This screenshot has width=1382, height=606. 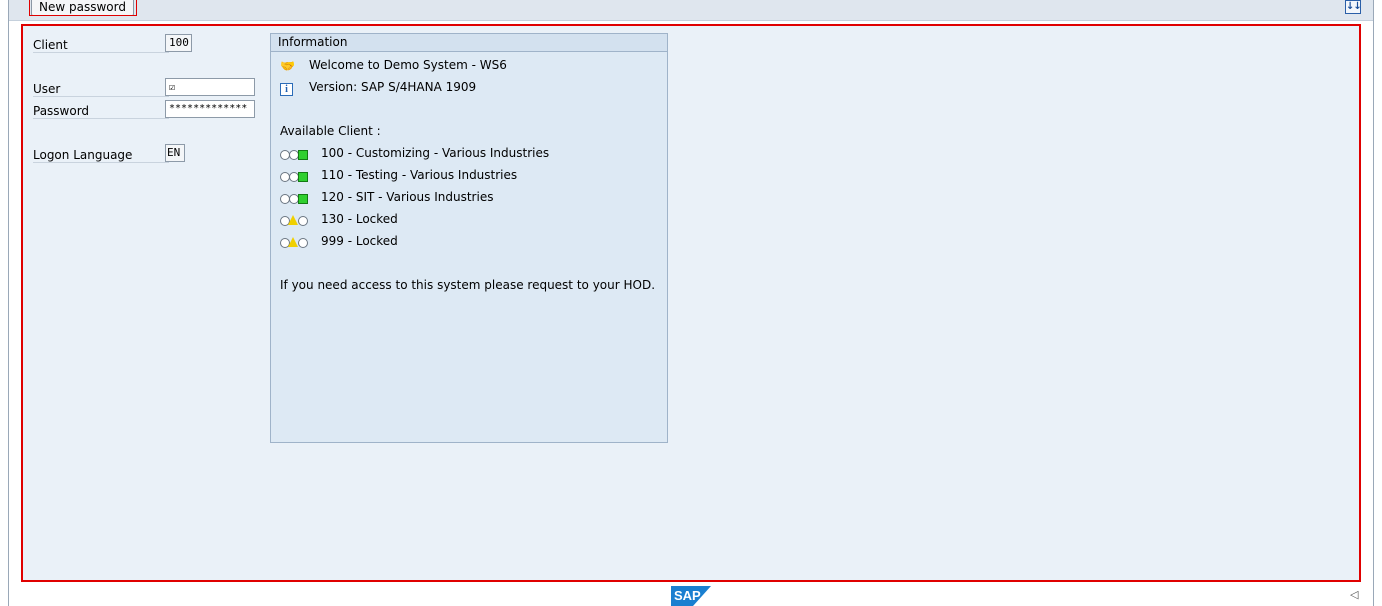 What do you see at coordinates (691, 596) in the screenshot?
I see `sap-logo: SAP` at bounding box center [691, 596].